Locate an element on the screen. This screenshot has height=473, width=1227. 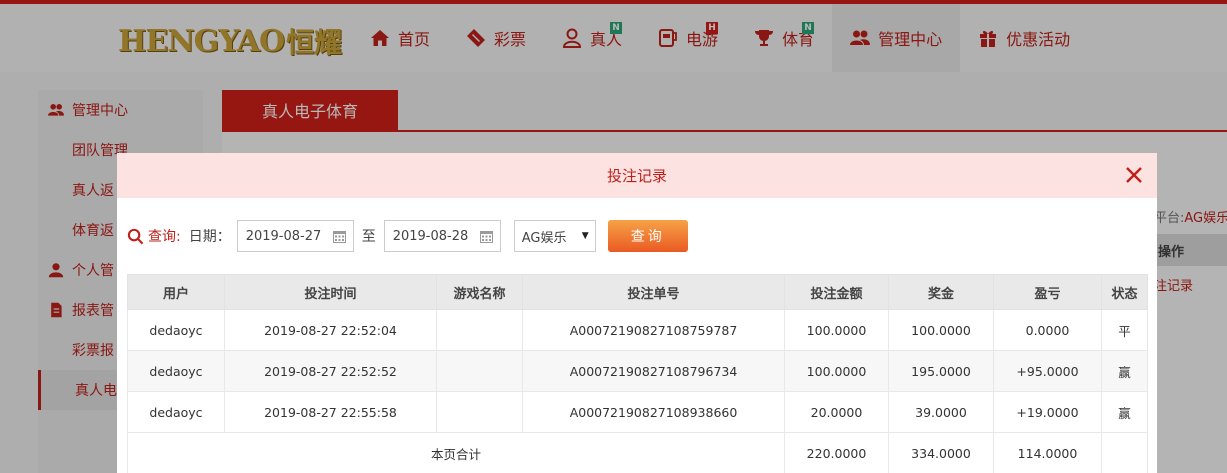
cell-prize: 195.0000 is located at coordinates (941, 371).